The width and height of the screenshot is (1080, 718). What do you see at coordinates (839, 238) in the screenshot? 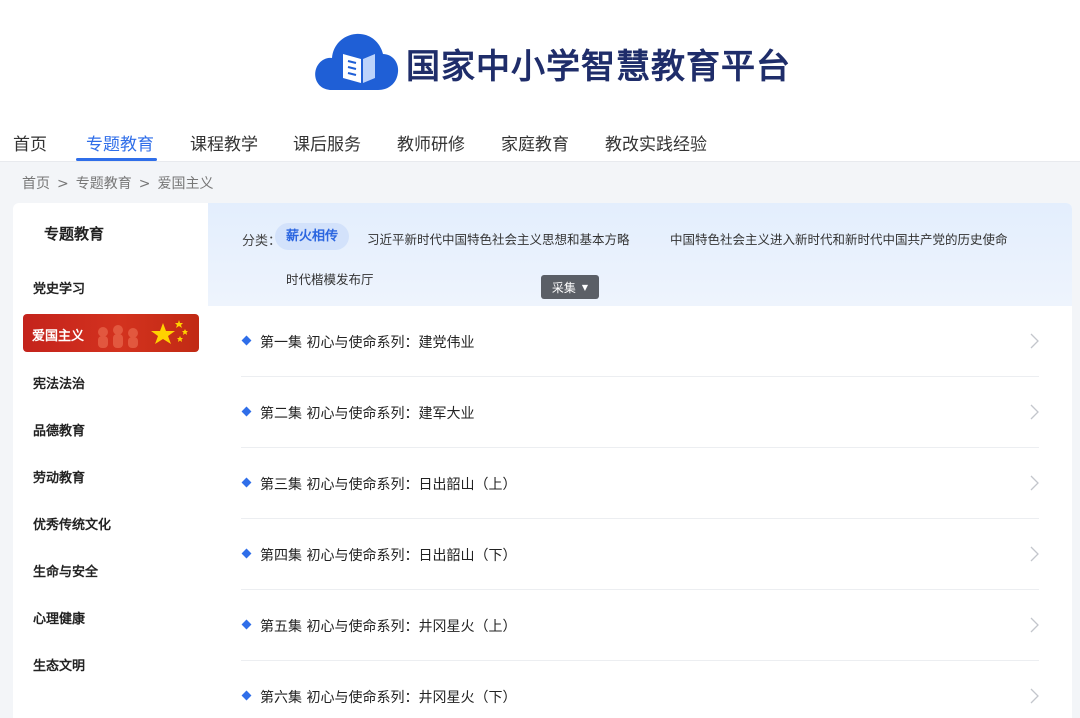
I see `category-option: 中国特色社会主义进入新时代和新时代中国共产党的历史使命` at bounding box center [839, 238].